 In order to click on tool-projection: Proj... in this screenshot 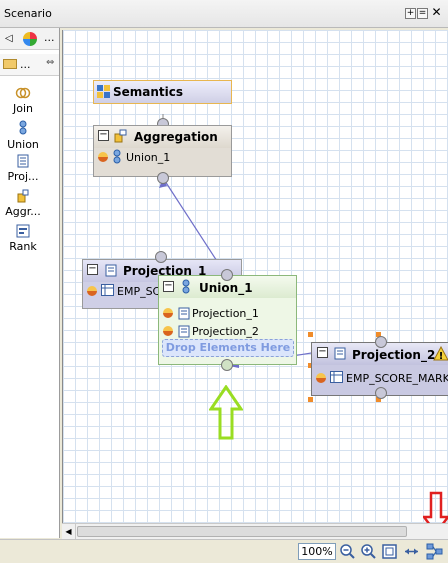, I will do `click(23, 168)`.